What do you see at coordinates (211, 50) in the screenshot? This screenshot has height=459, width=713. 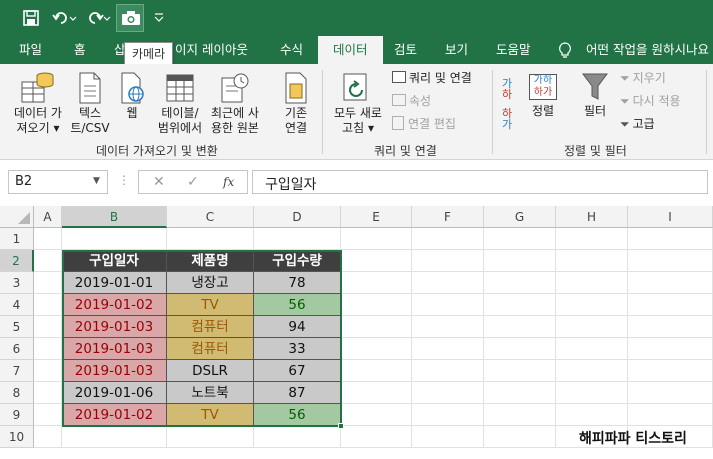 I see `tab-page-layout: 이지 레이아웃` at bounding box center [211, 50].